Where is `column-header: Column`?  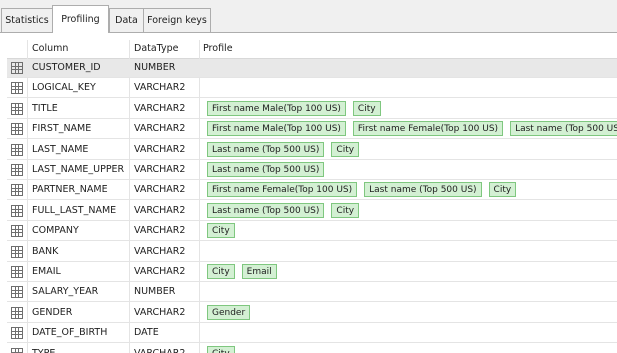 column-header: Column is located at coordinates (50, 48).